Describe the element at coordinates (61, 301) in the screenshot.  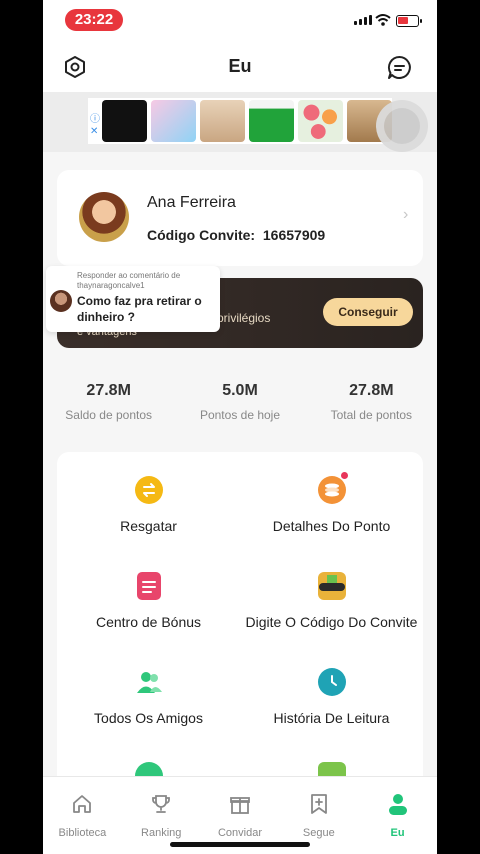
I see `commenter-avatar` at that location.